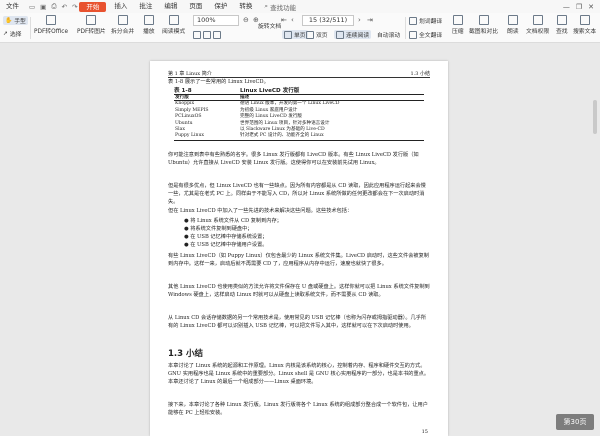 This screenshot has height=436, width=600. What do you see at coordinates (562, 32) in the screenshot?
I see `find-label: 查找` at bounding box center [562, 32].